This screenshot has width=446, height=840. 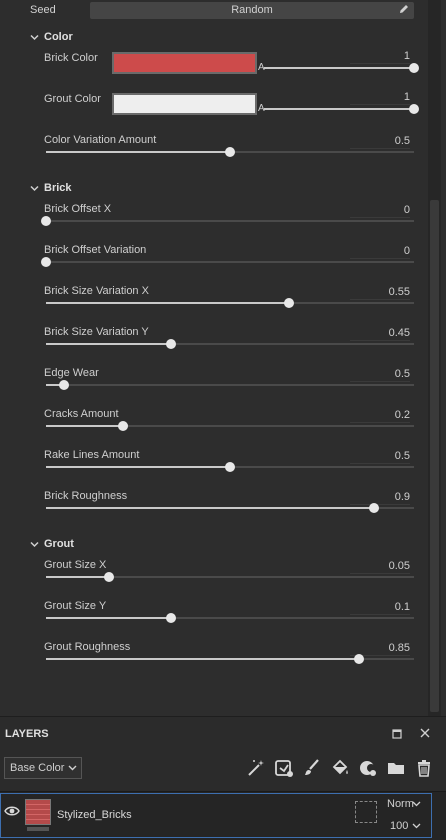 I want to click on param-label: Grout Size X, so click(x=75, y=565).